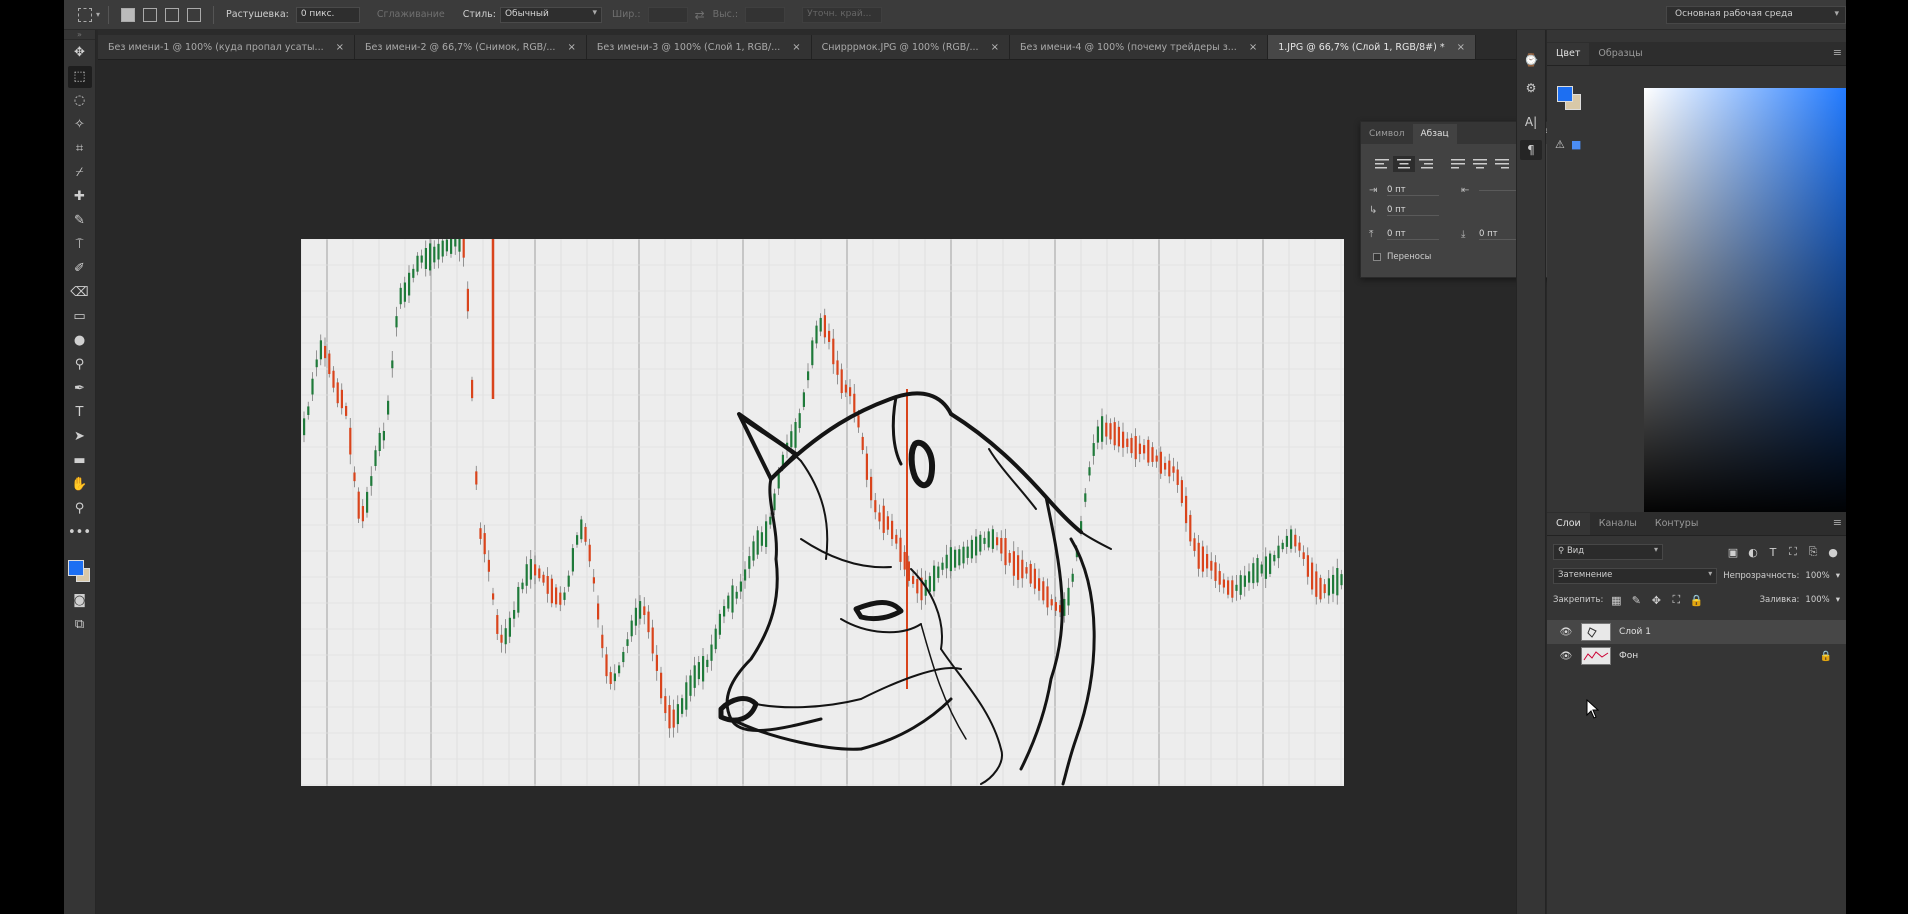 The image size is (1908, 914). What do you see at coordinates (765, 14) in the screenshot?
I see `height-input` at bounding box center [765, 14].